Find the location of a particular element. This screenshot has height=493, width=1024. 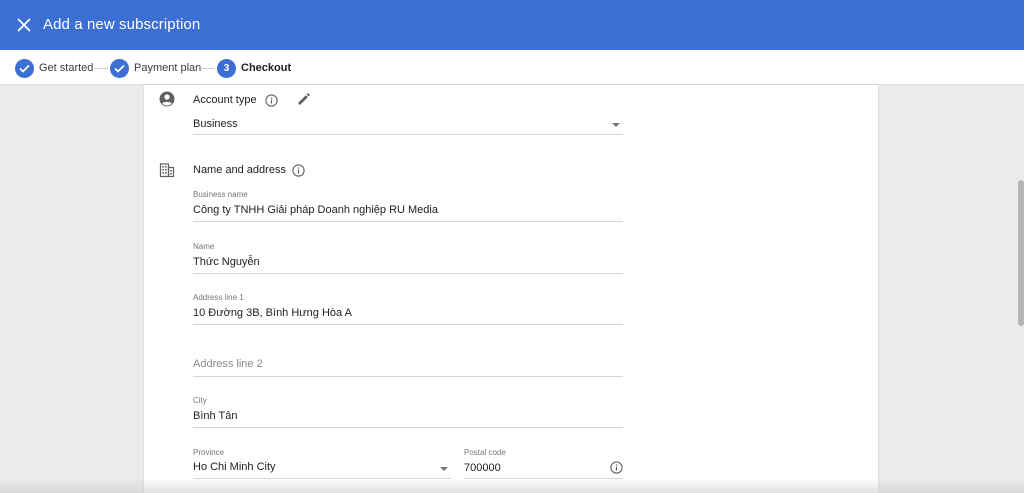

step-label: Payment plan is located at coordinates (168, 68).